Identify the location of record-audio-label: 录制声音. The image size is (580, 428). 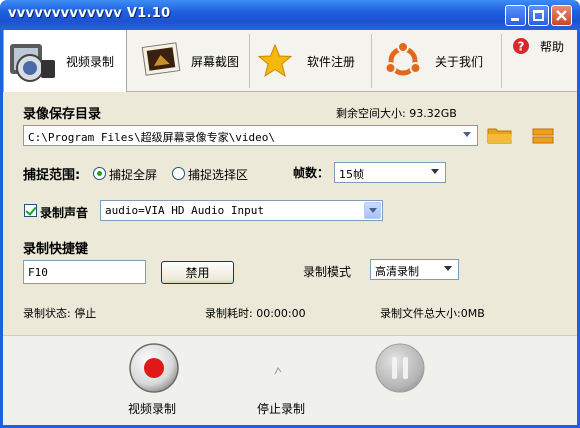
(64, 213).